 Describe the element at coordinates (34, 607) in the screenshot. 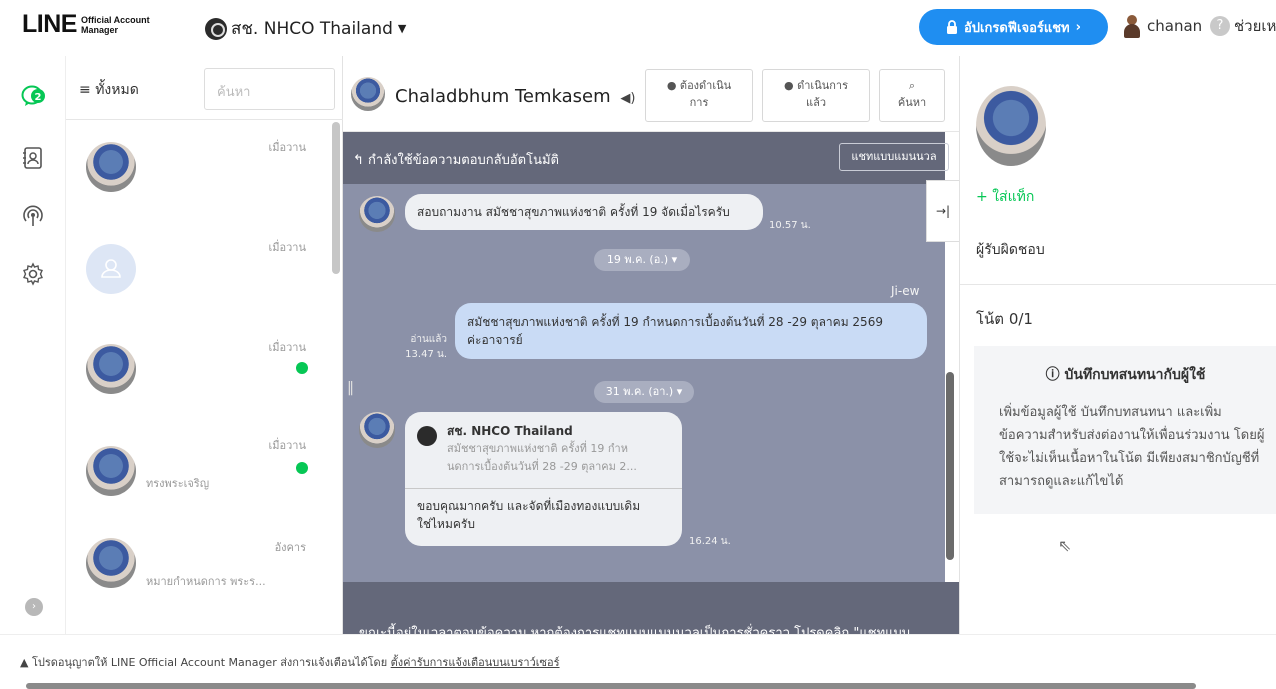

I see `expand-rail-button: ›` at that location.